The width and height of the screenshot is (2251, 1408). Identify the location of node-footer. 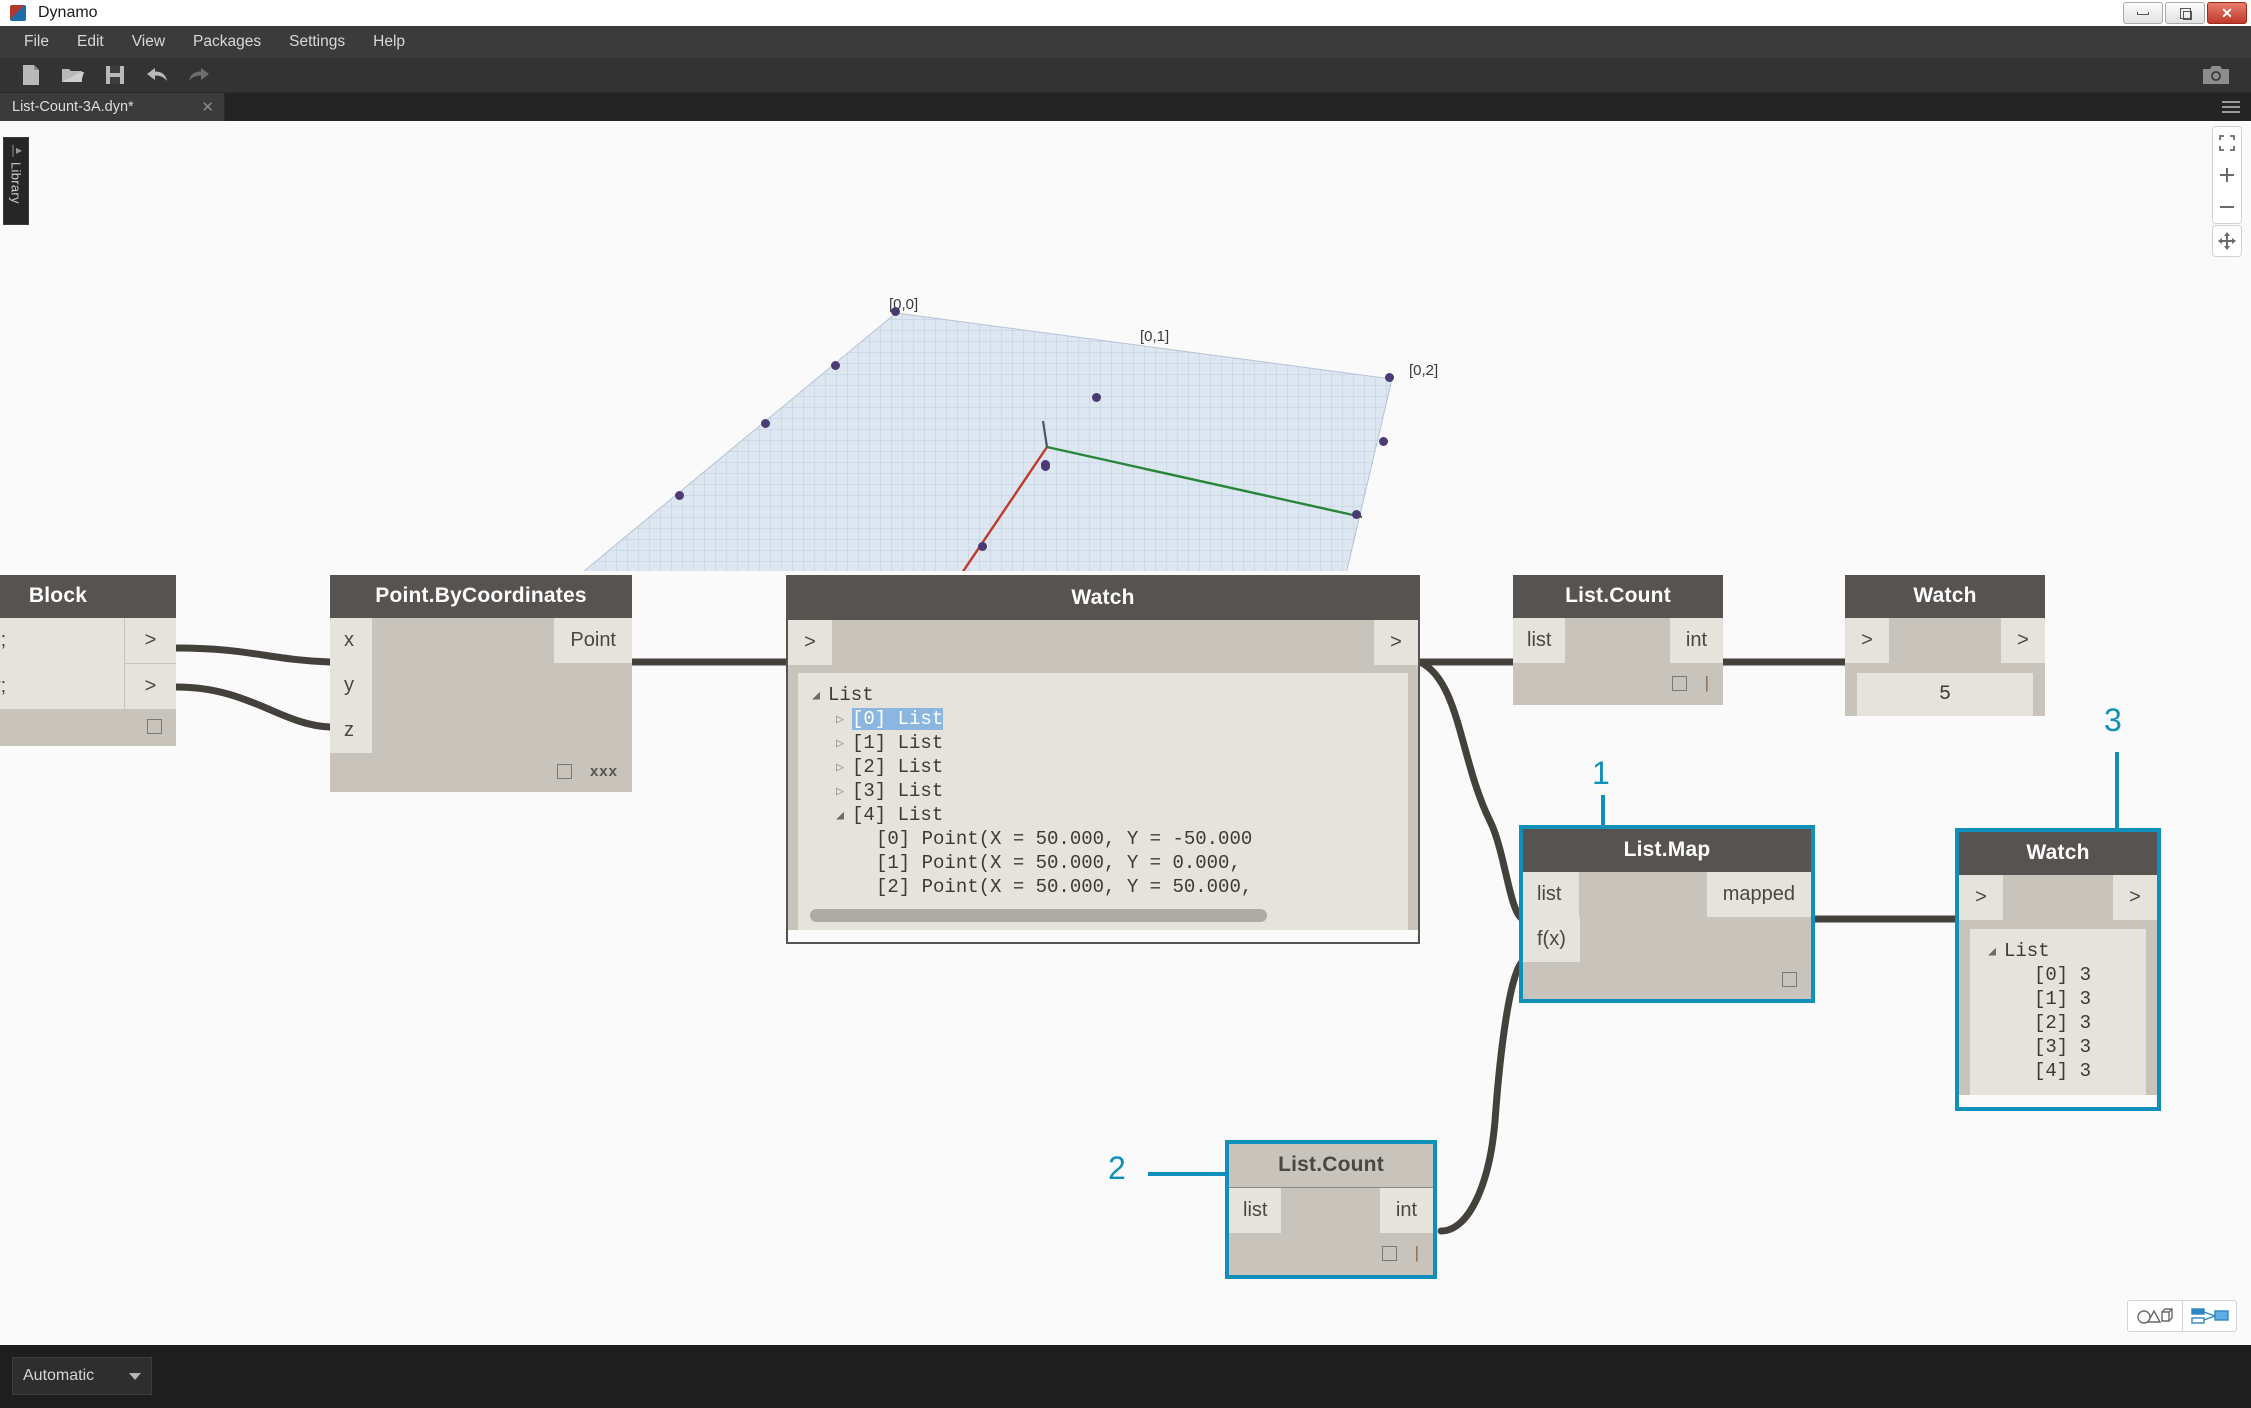
(88, 727).